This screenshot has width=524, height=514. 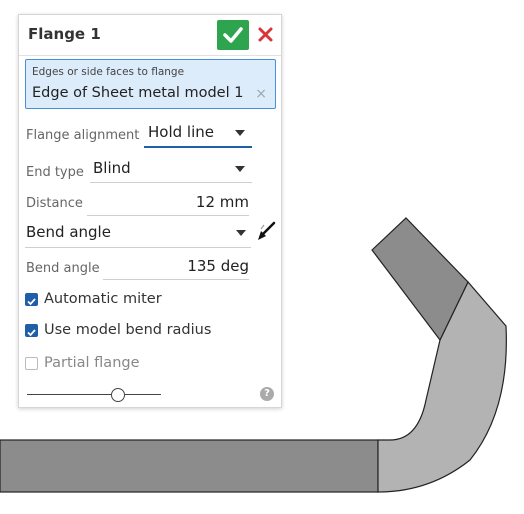 I want to click on partial-flange-option: Partial flange, so click(x=145, y=364).